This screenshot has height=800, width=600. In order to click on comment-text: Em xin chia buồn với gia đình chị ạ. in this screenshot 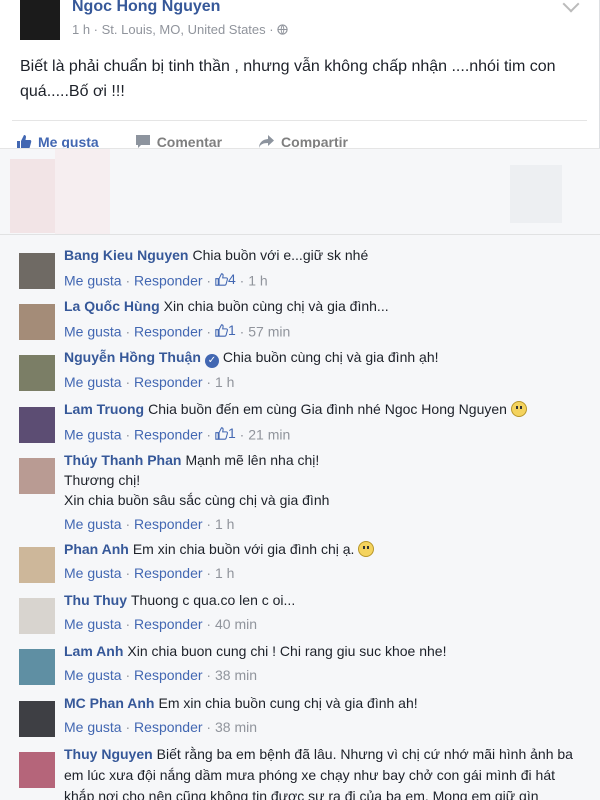, I will do `click(243, 549)`.